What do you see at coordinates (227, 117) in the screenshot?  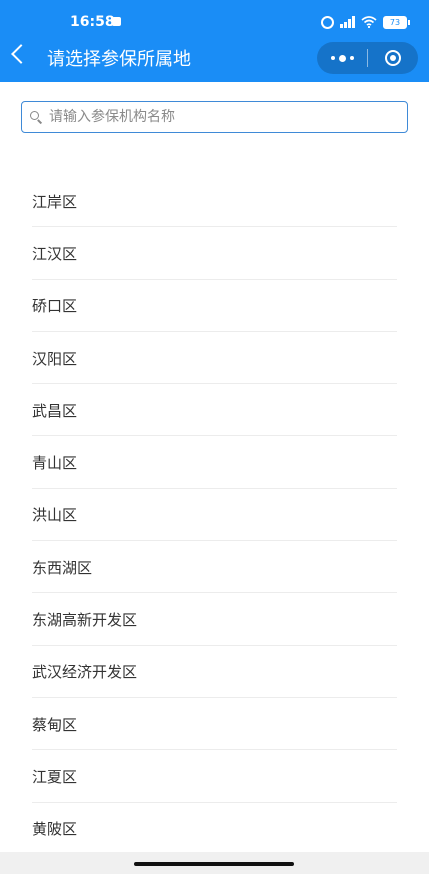 I see `search-input` at bounding box center [227, 117].